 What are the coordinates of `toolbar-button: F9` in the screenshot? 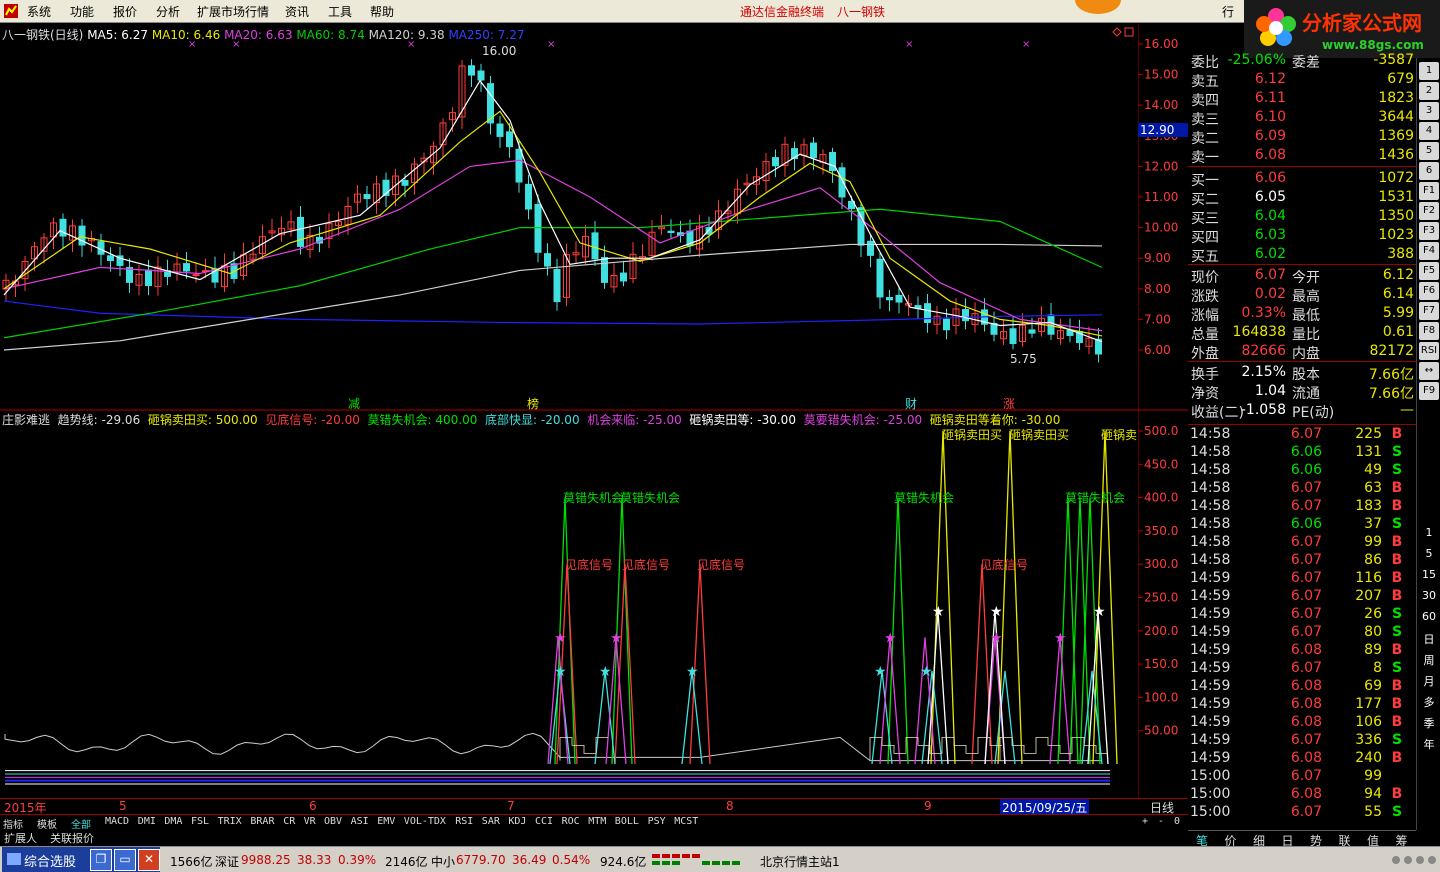 It's located at (1429, 391).